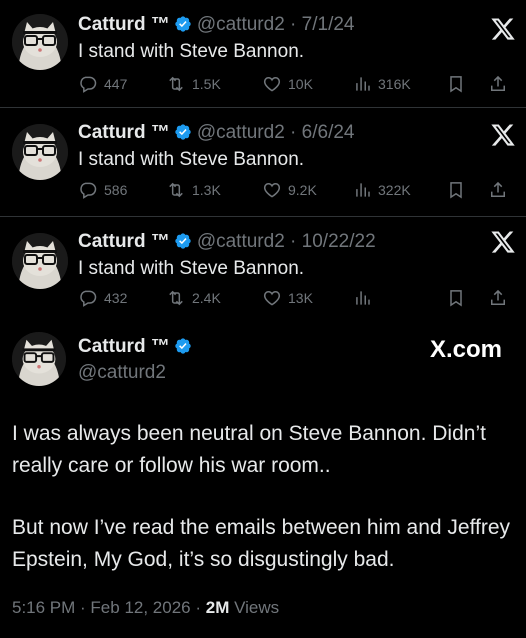  I want to click on handle: @catturd2 · 6/6/24, so click(276, 132).